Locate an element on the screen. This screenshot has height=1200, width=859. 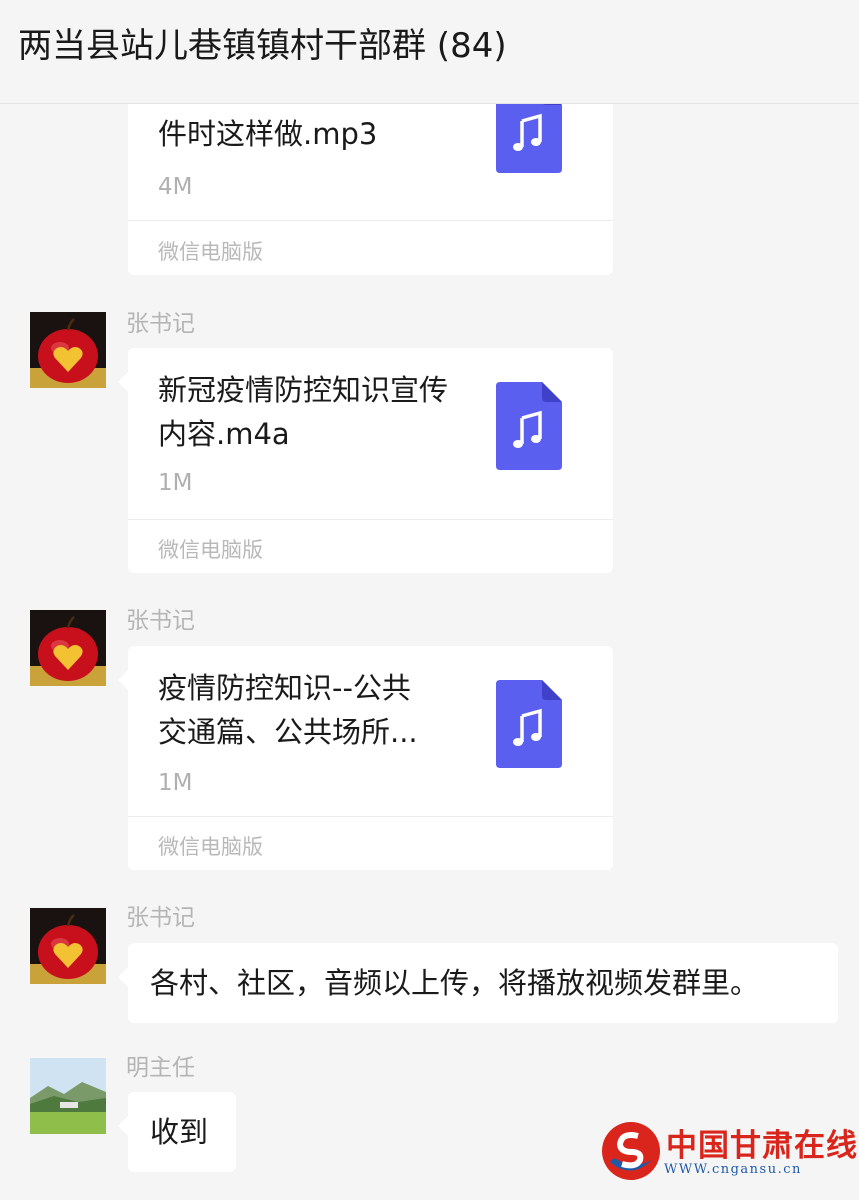
watermark-text: 中国甘肃在线 is located at coordinates (762, 1146).